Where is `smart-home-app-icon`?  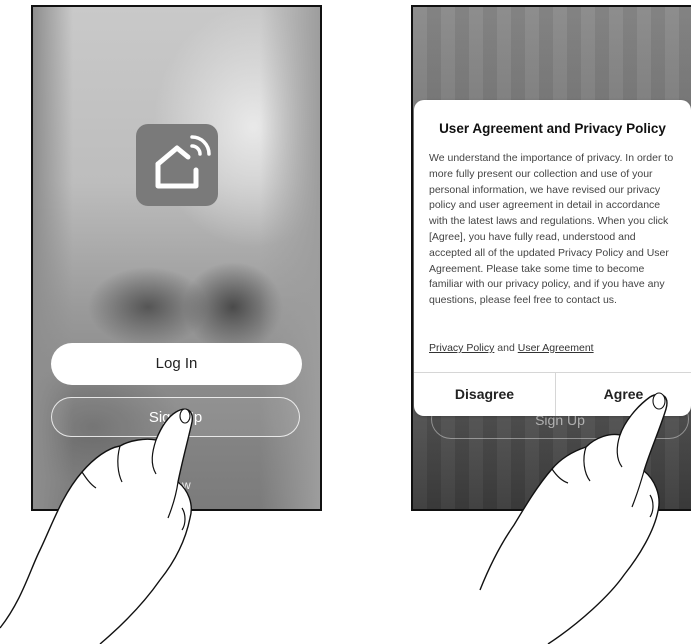 smart-home-app-icon is located at coordinates (177, 165).